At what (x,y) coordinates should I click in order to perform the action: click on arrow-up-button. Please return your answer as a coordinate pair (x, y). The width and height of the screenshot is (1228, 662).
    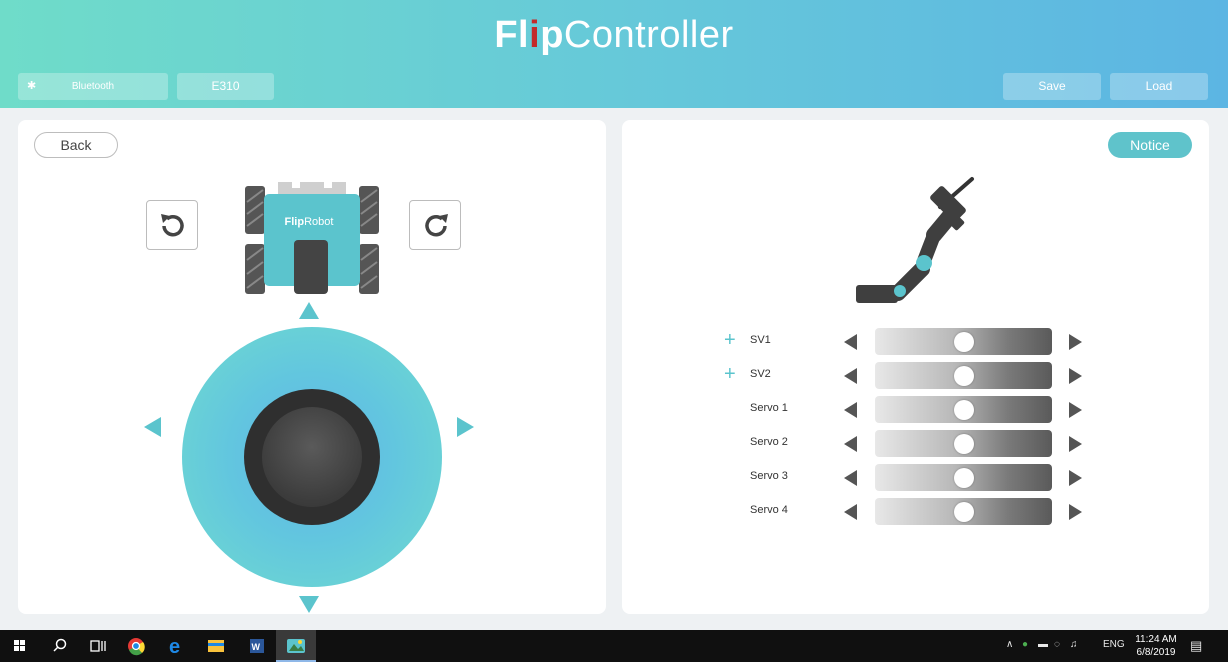
    Looking at the image, I should click on (309, 310).